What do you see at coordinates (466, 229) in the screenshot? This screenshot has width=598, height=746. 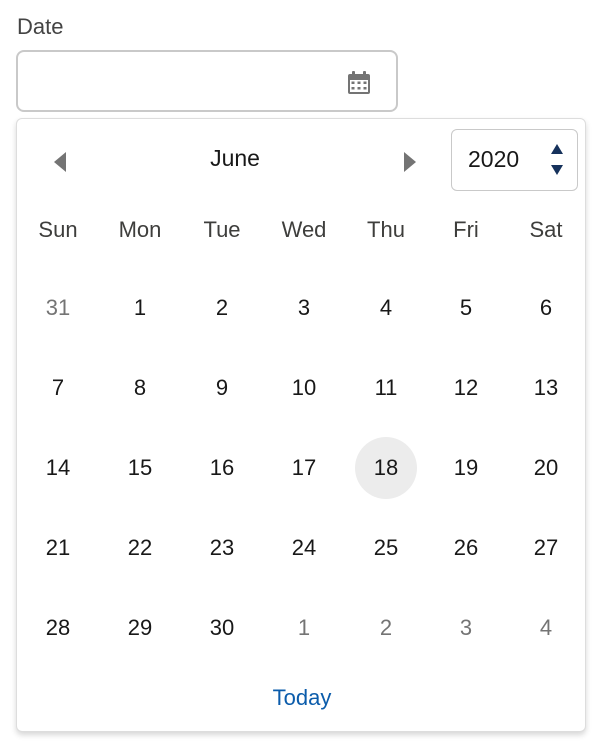 I see `weekday-header: Fri` at bounding box center [466, 229].